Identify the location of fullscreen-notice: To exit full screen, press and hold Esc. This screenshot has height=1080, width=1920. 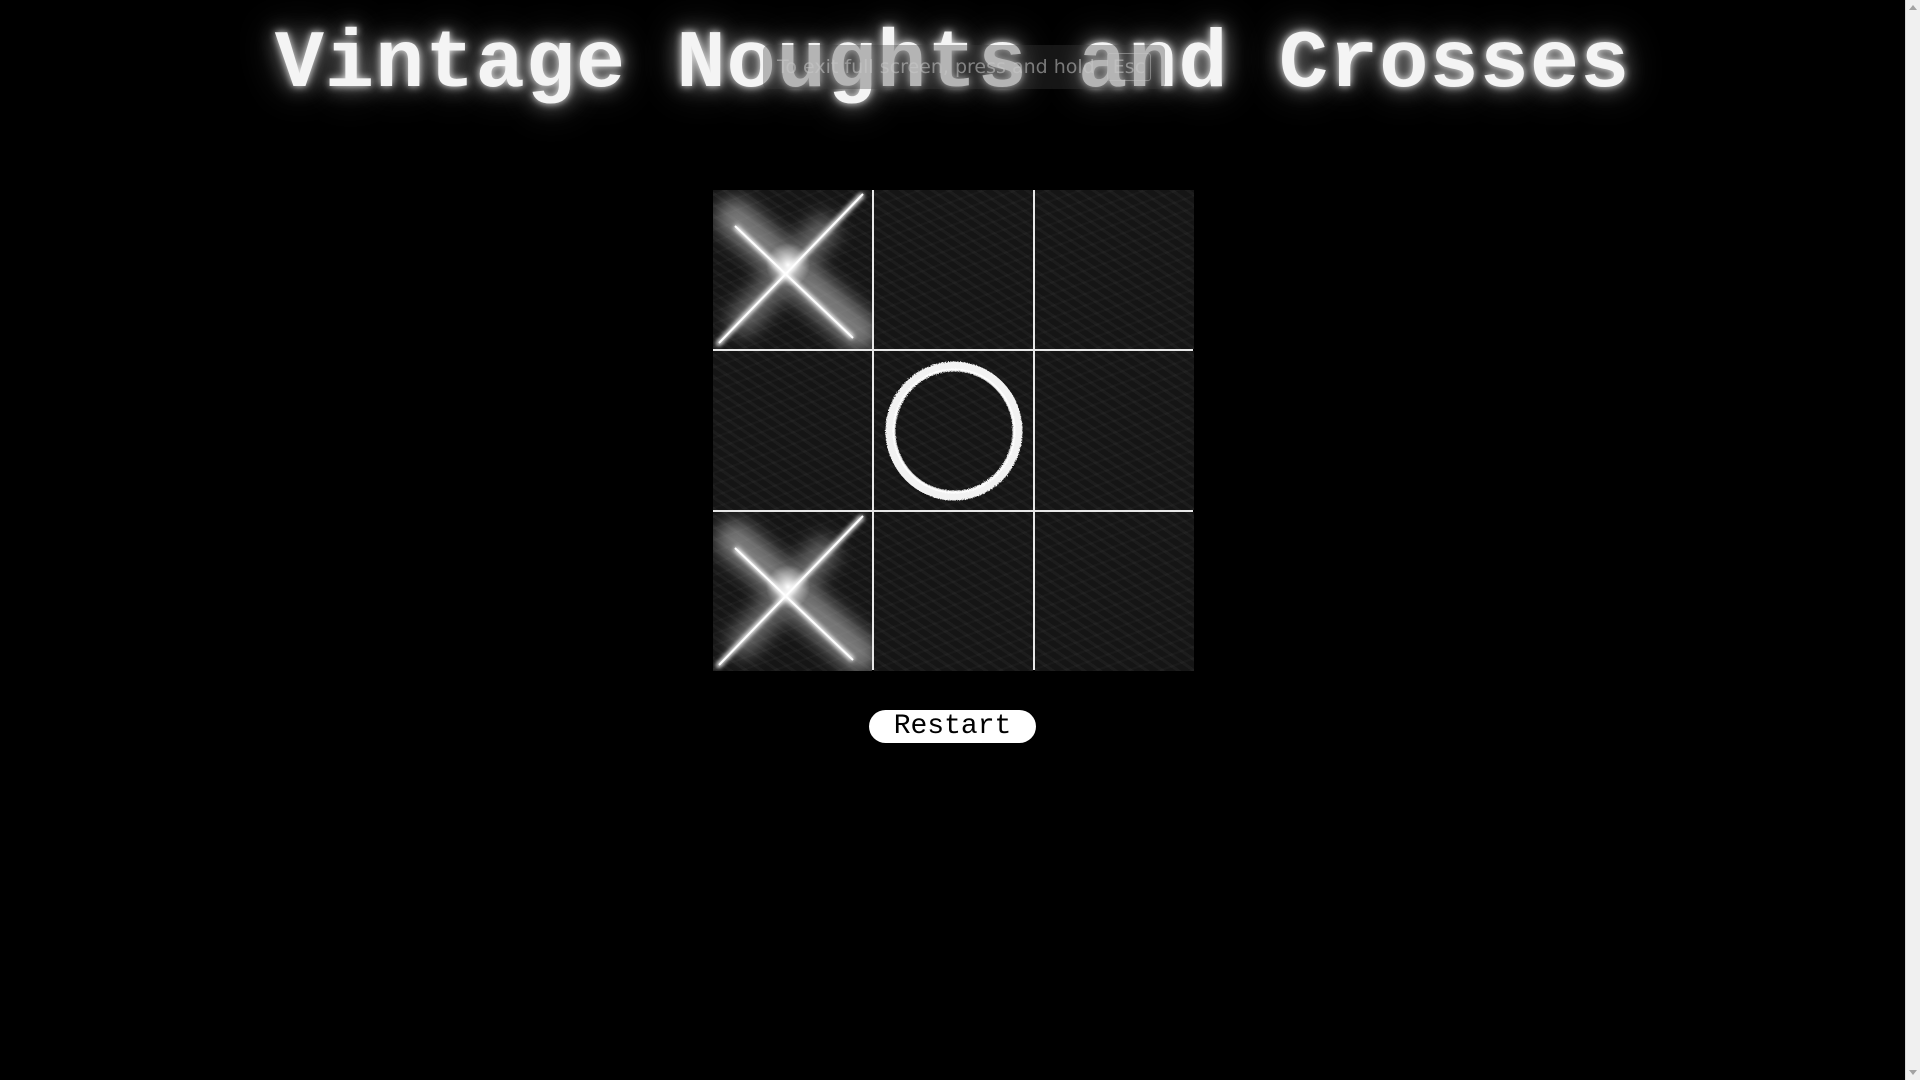
(964, 67).